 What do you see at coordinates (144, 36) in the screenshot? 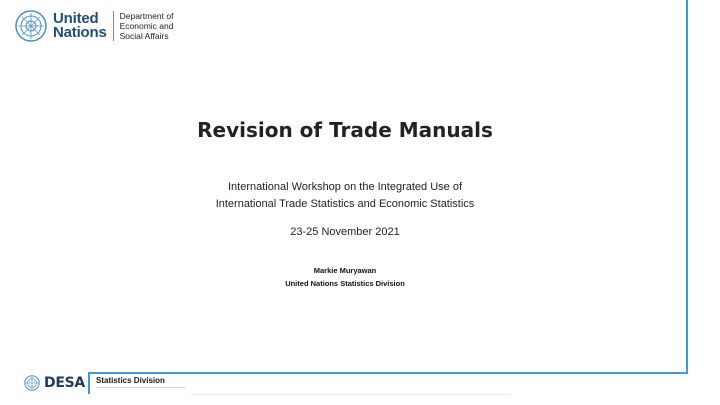
I see `department-line3: Social Affairs` at bounding box center [144, 36].